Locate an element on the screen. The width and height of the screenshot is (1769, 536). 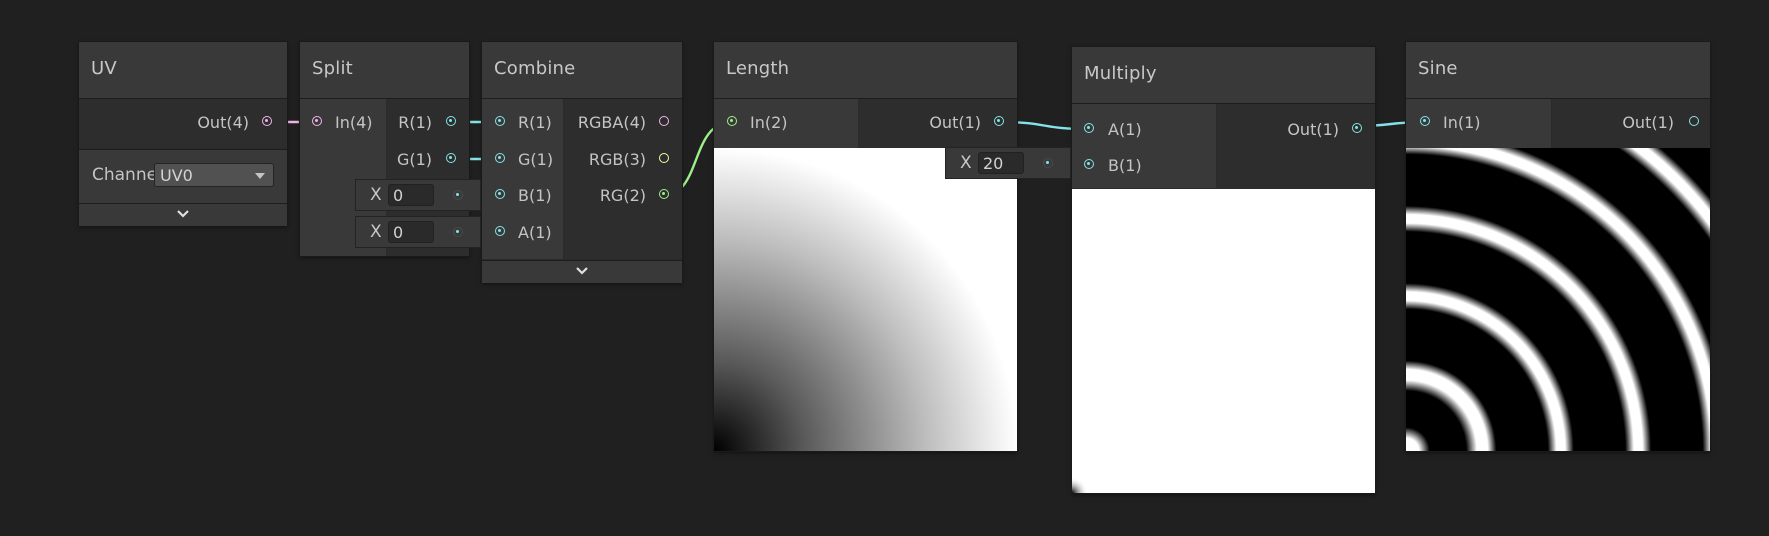
sine-preview-image is located at coordinates (1558, 299).